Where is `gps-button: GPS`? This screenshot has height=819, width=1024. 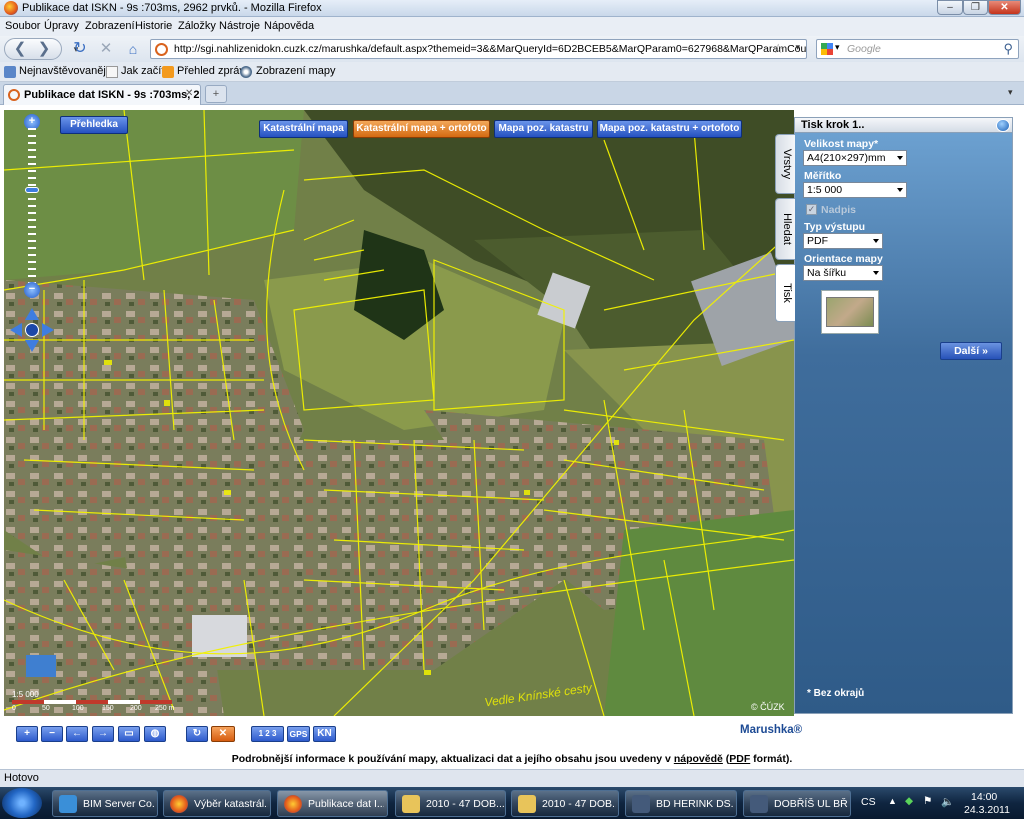 gps-button: GPS is located at coordinates (298, 734).